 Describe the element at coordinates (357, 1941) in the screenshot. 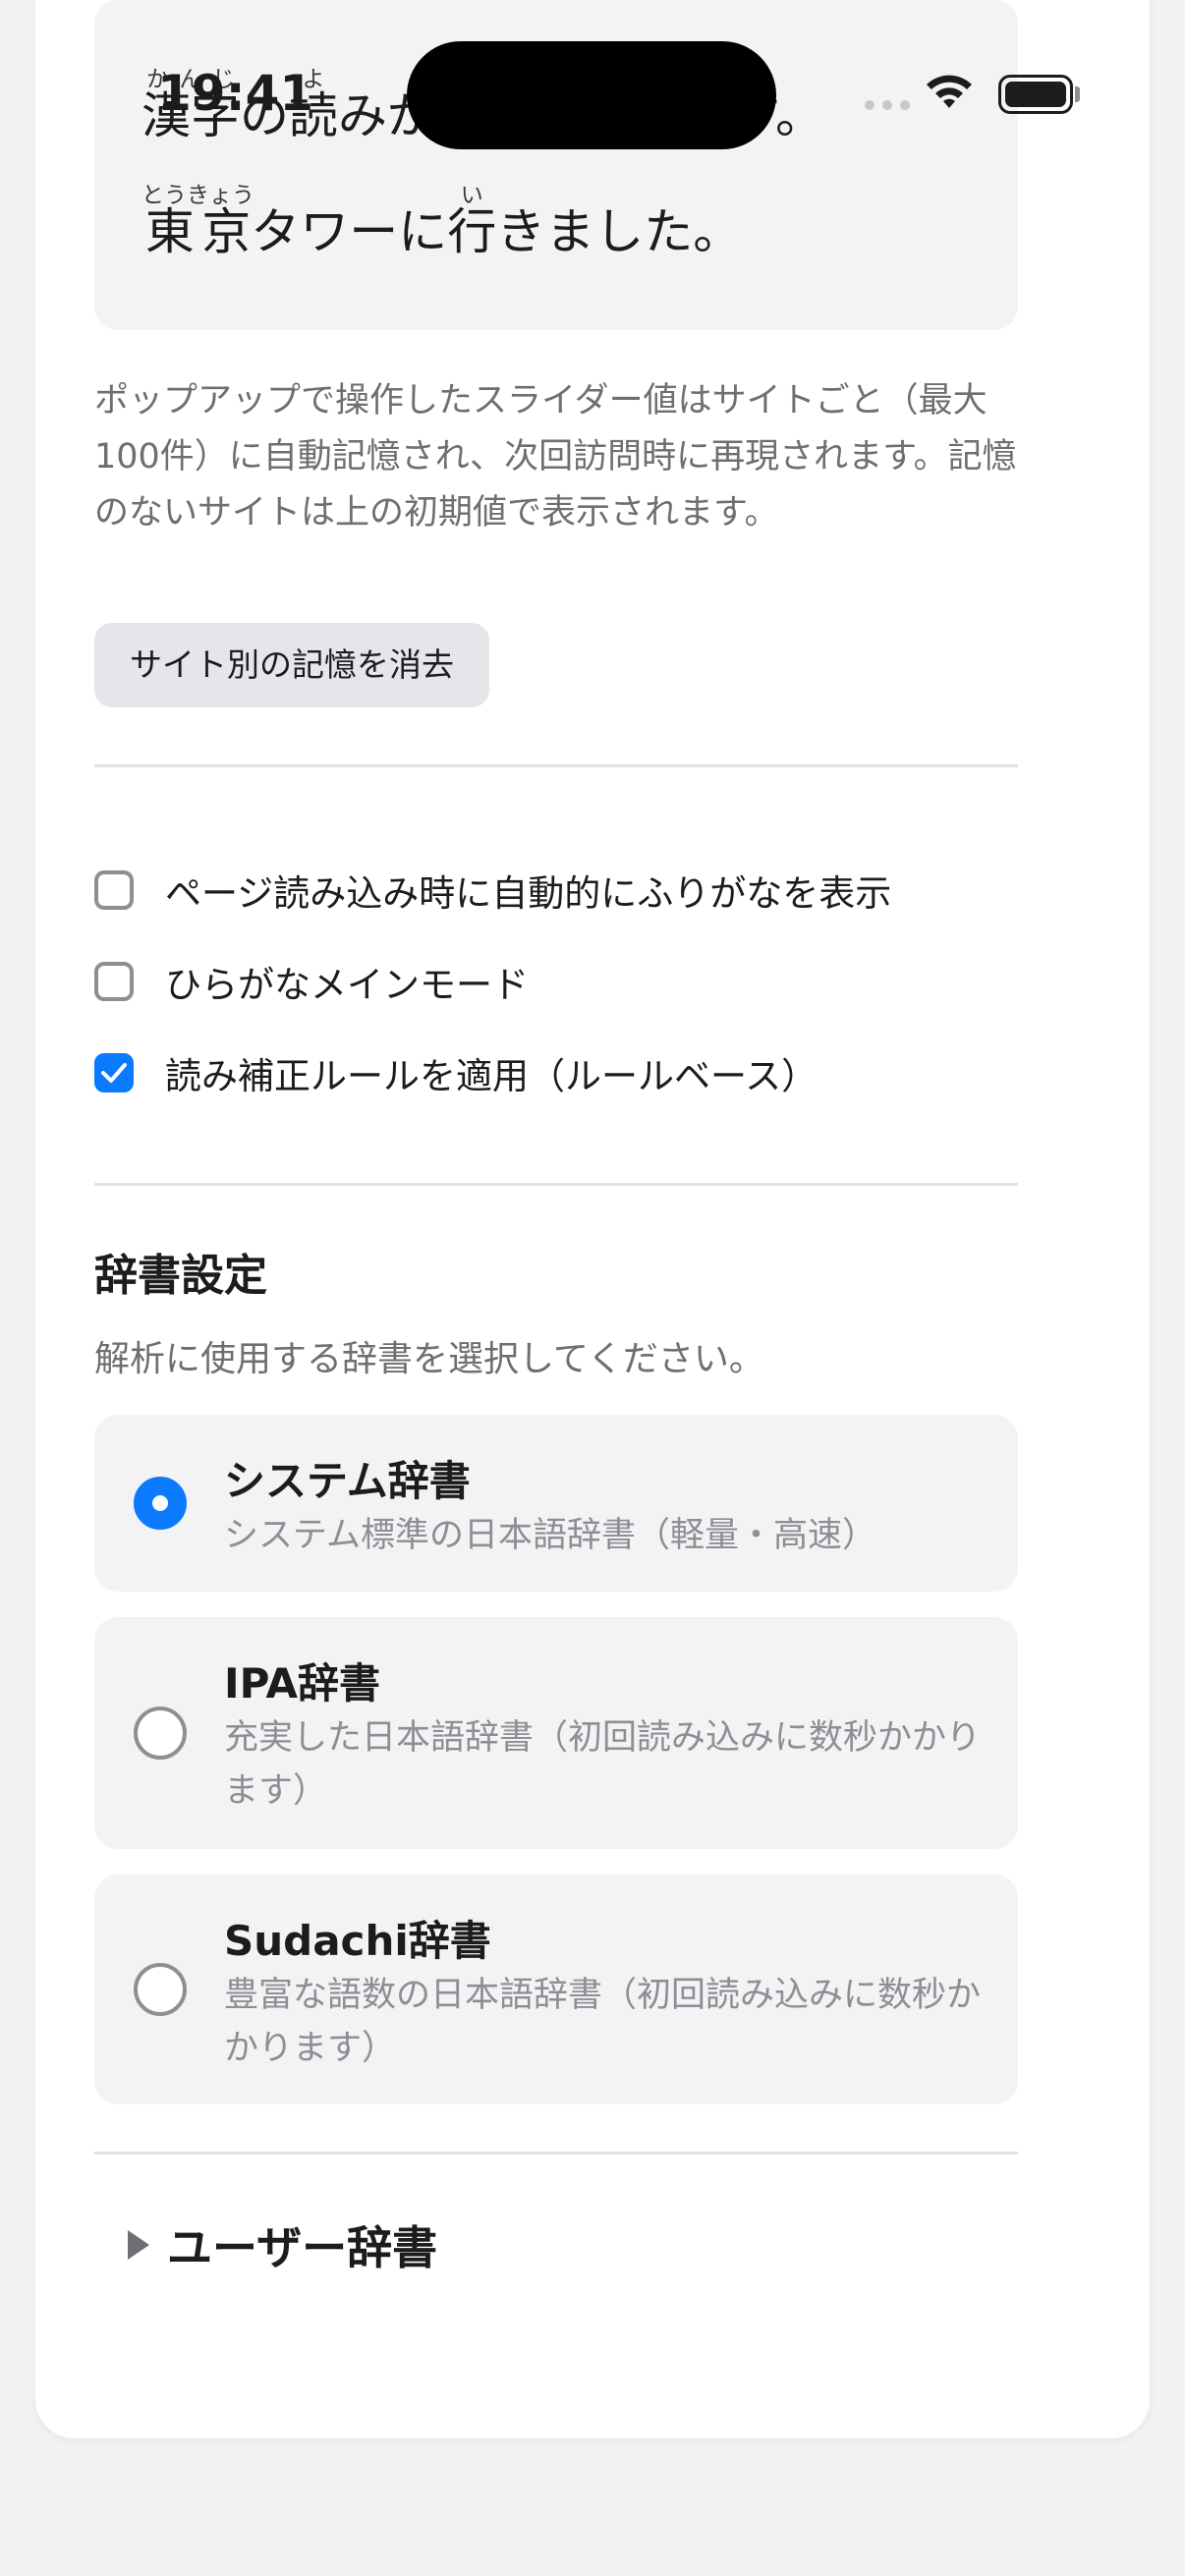

I see `dictionary-name: Sudachi辞書` at that location.